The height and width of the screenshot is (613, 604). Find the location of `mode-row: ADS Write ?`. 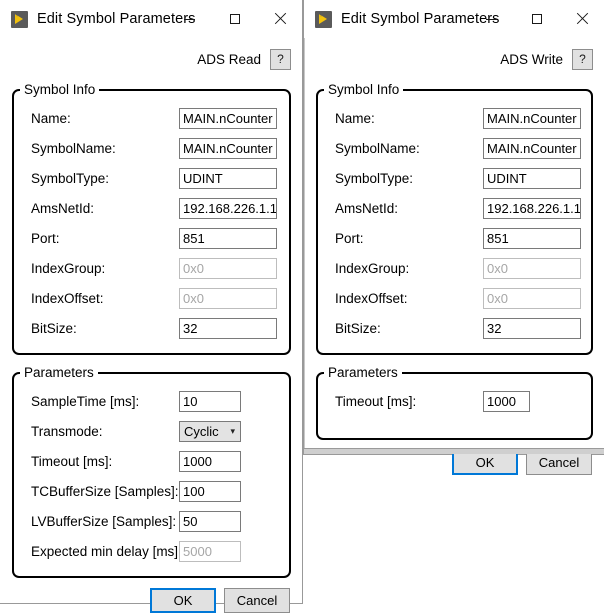

mode-row: ADS Write ? is located at coordinates (454, 59).